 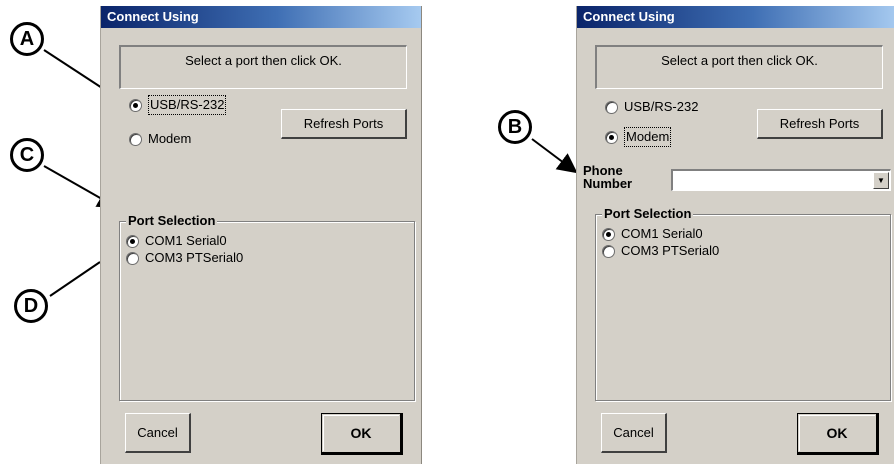 I want to click on callout-a-label: A, so click(x=27, y=38).